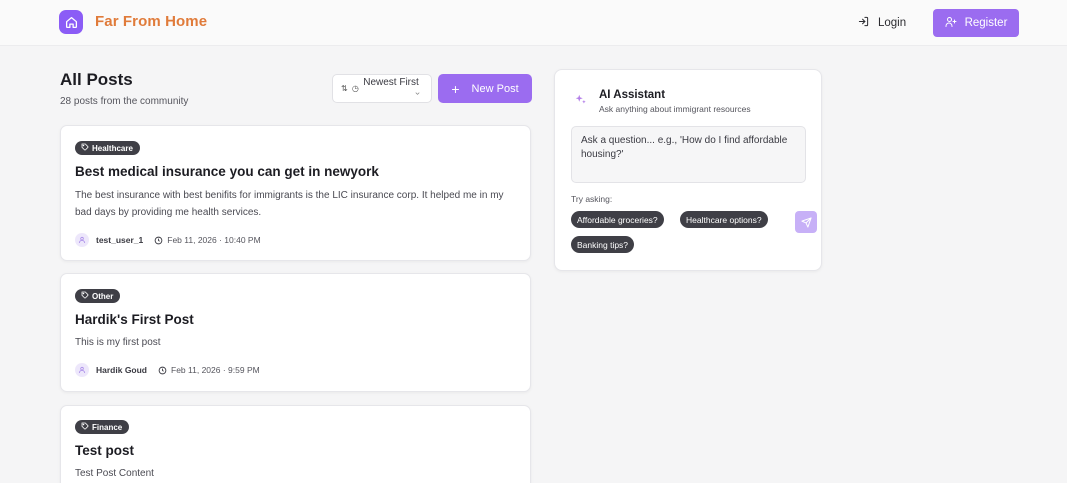 The height and width of the screenshot is (483, 1067). Describe the element at coordinates (533, 23) in the screenshot. I see `top-nav: Far From Home Login Register` at that location.